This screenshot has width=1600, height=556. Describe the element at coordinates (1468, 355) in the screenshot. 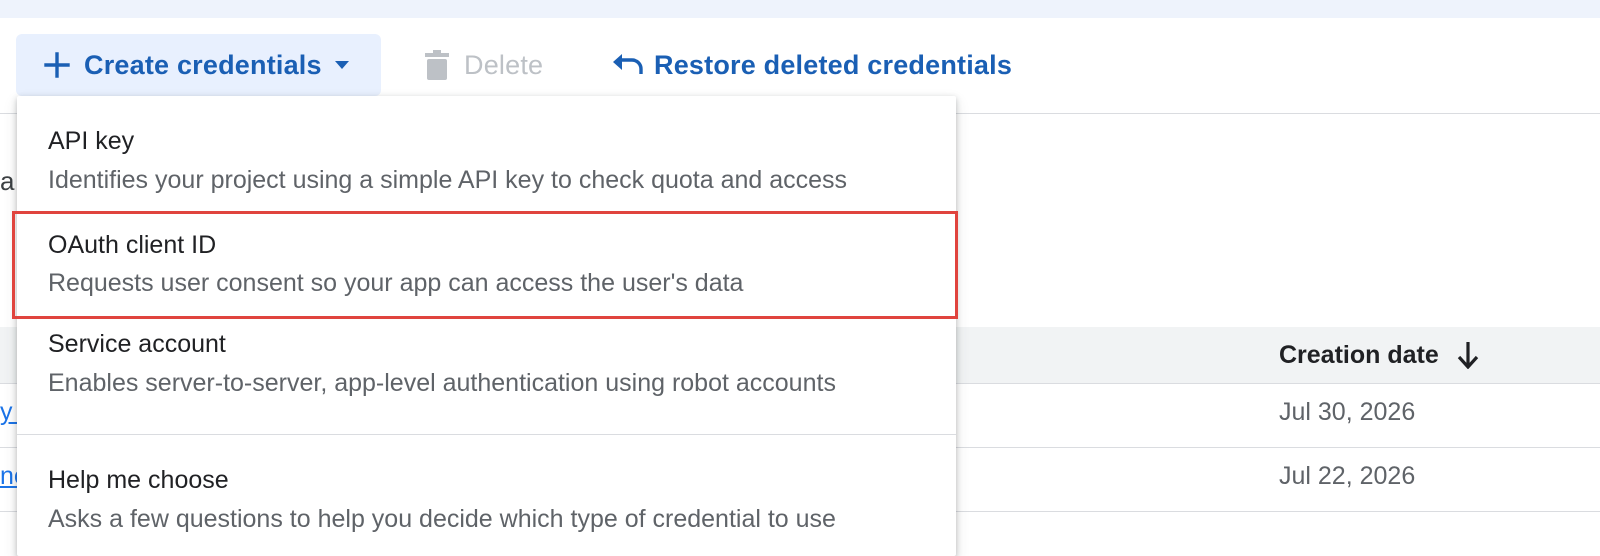

I see `sort-descending-icon` at that location.